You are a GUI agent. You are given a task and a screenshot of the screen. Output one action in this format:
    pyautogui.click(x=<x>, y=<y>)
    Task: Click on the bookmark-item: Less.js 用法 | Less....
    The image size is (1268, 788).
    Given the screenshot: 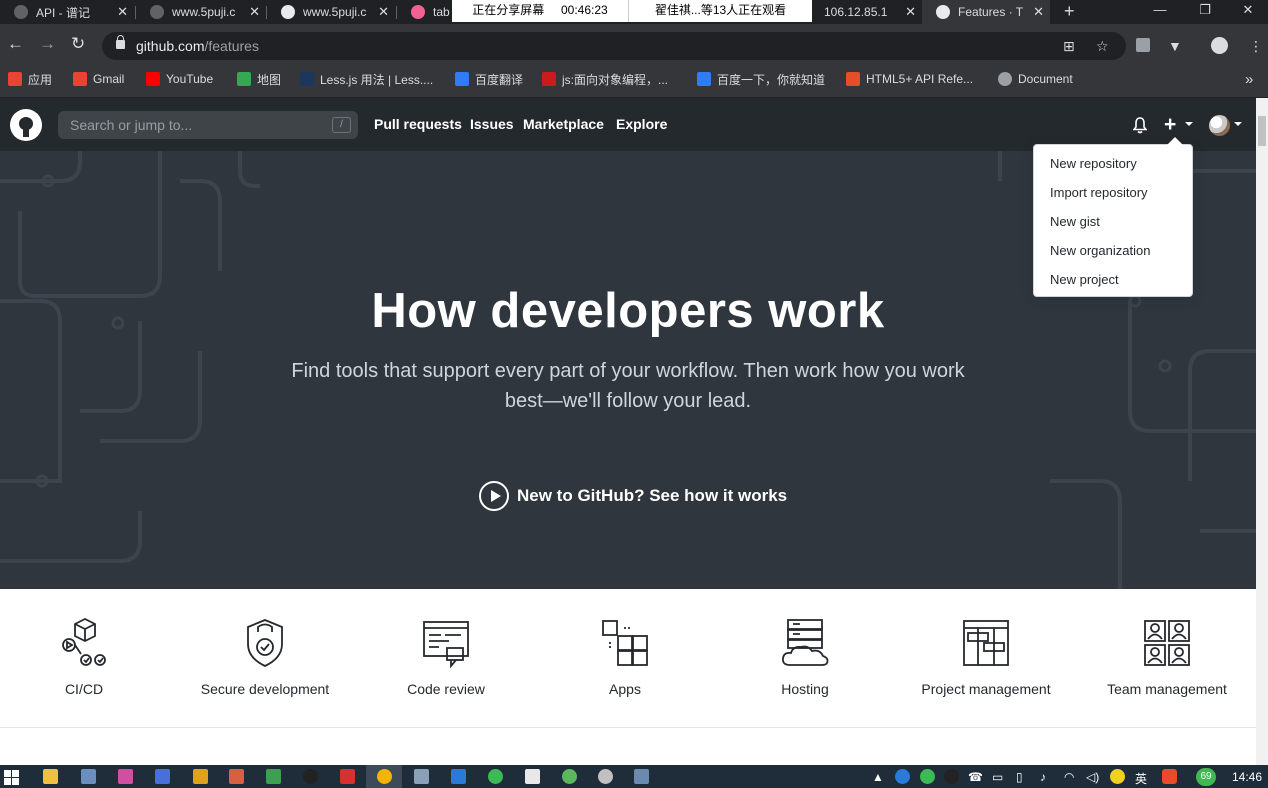 What is the action you would take?
    pyautogui.click(x=366, y=79)
    